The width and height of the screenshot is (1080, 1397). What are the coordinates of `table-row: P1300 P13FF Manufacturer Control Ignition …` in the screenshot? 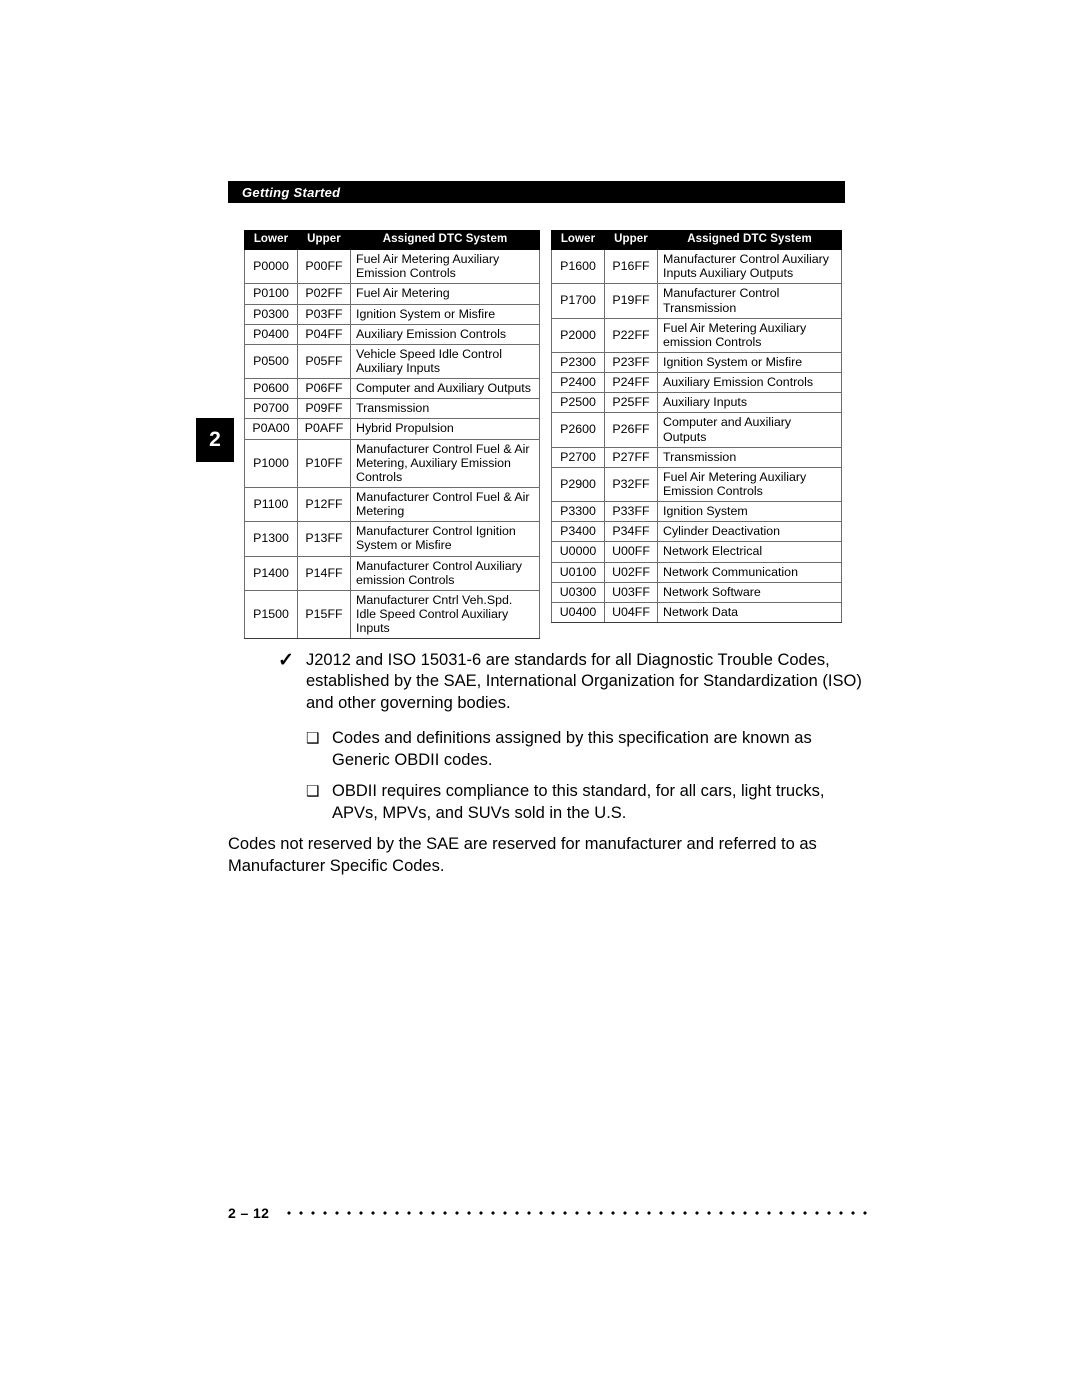 It's located at (392, 539).